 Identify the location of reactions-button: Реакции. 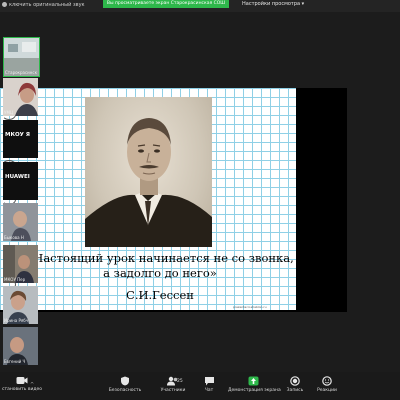
(327, 384).